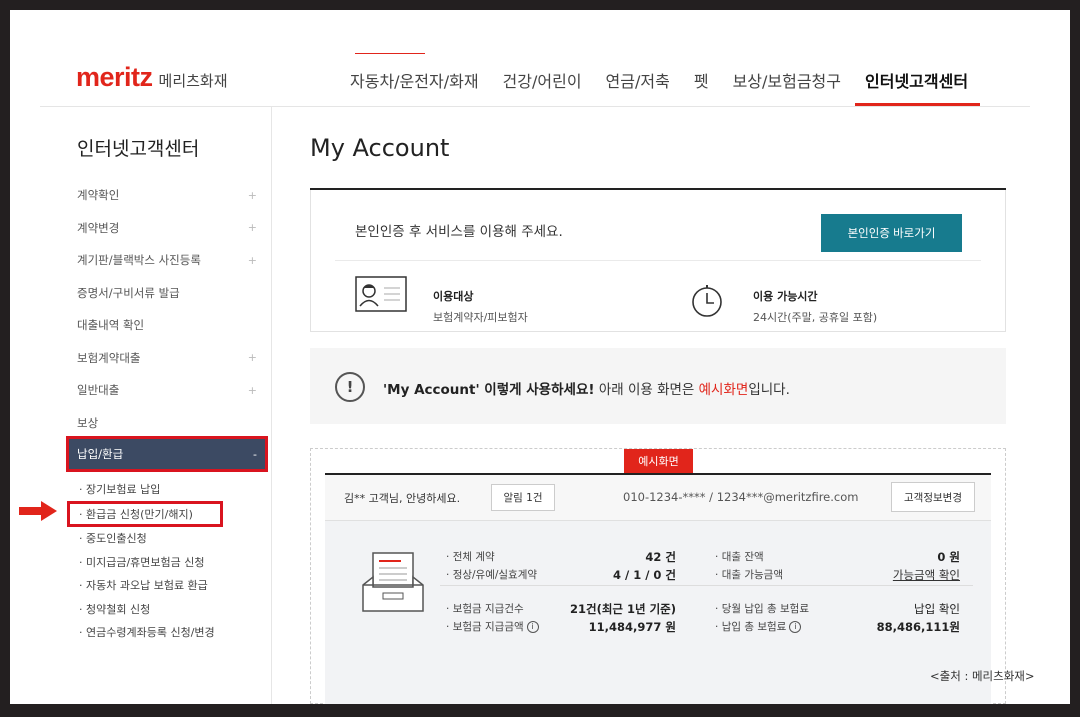 The width and height of the screenshot is (1080, 717). I want to click on id-card-icon, so click(381, 294).